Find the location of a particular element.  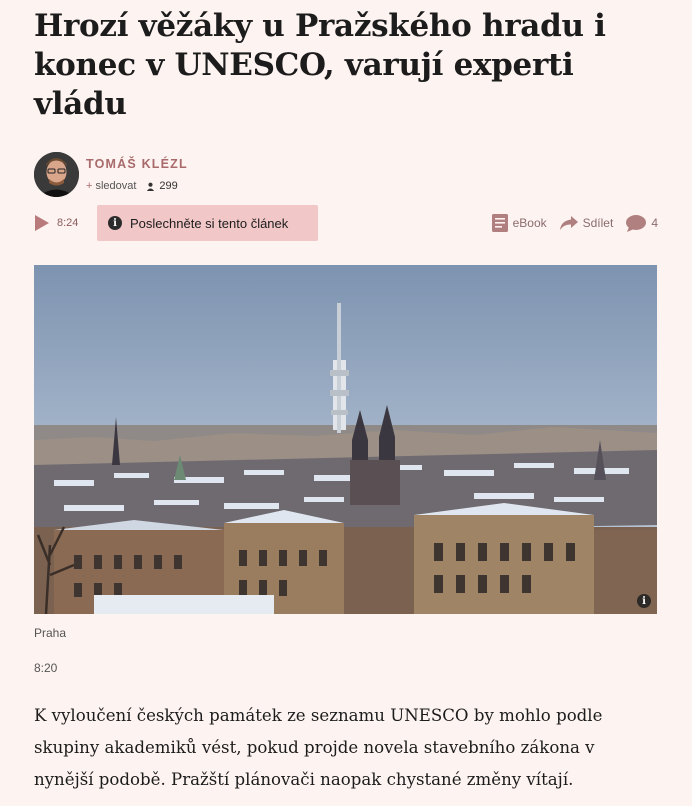

author-avatar is located at coordinates (56, 174).